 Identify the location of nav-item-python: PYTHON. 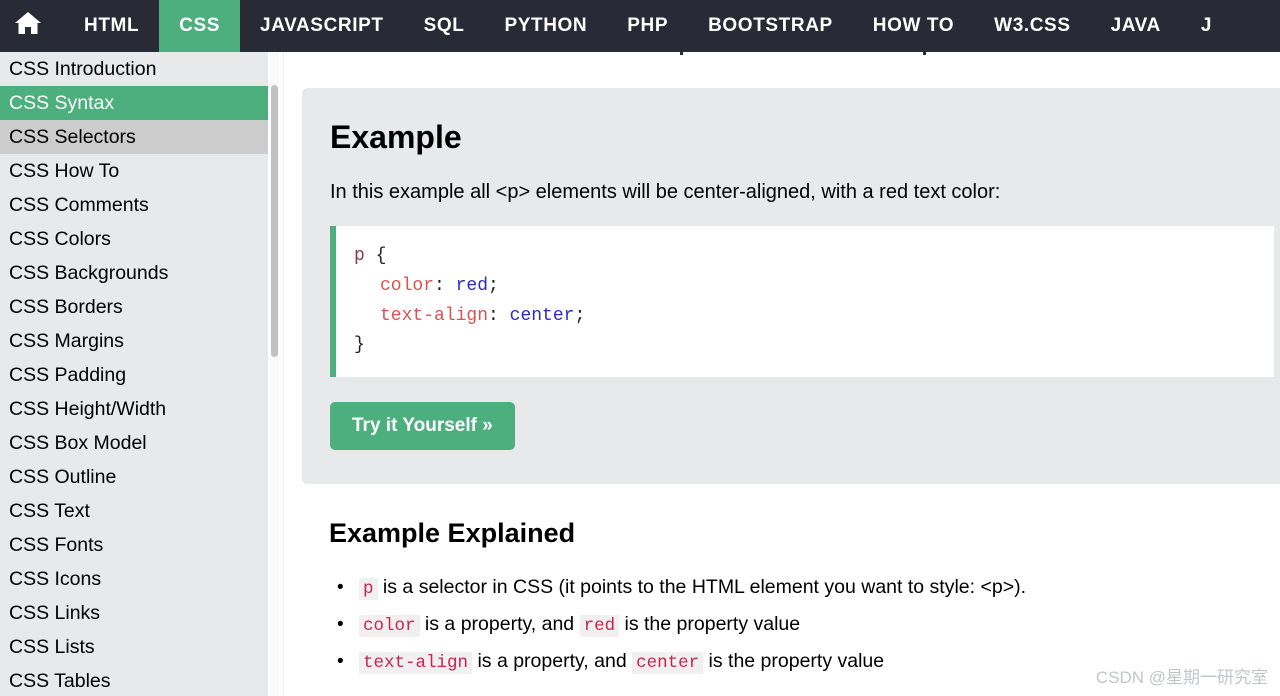
(545, 26).